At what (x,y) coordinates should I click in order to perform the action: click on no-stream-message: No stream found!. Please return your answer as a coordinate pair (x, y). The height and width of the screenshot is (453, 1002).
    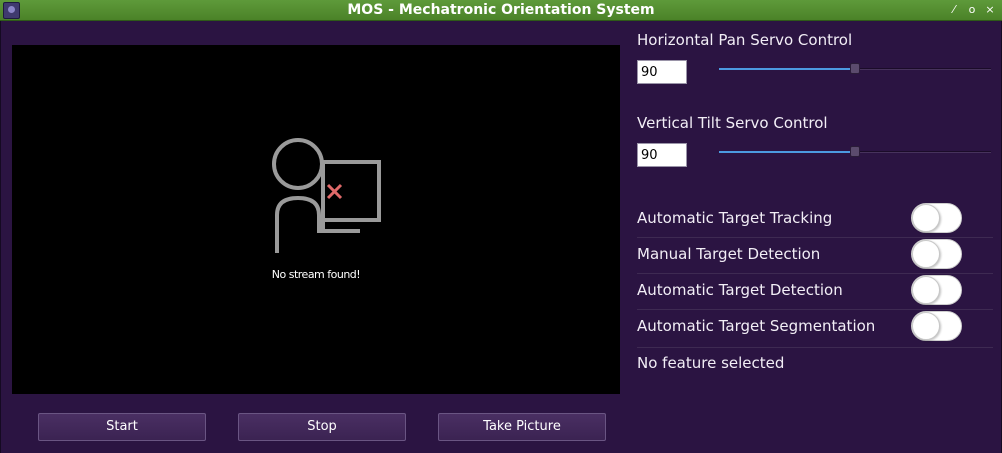
    Looking at the image, I should click on (316, 274).